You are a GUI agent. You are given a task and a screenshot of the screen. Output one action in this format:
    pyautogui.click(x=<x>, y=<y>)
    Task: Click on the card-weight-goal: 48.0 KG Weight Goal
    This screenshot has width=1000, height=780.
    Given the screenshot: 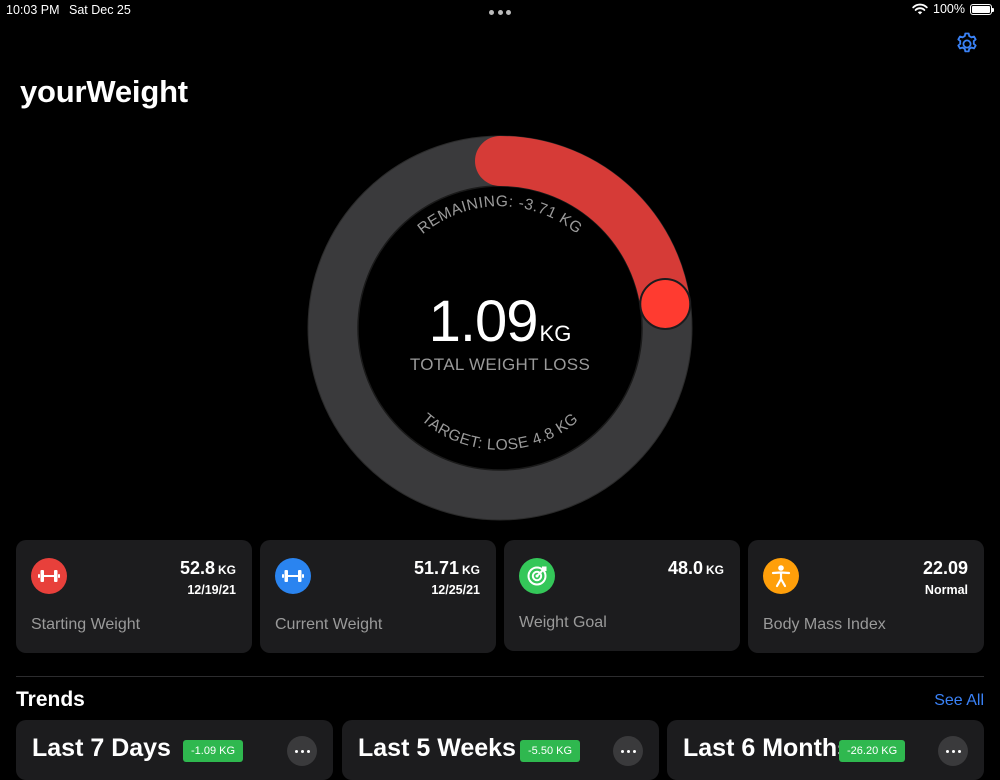 What is the action you would take?
    pyautogui.click(x=622, y=595)
    